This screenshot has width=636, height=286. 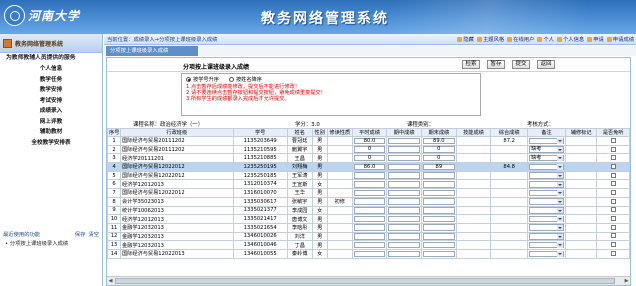 I want to click on class-name: 经济学12012013, so click(x=176, y=219).